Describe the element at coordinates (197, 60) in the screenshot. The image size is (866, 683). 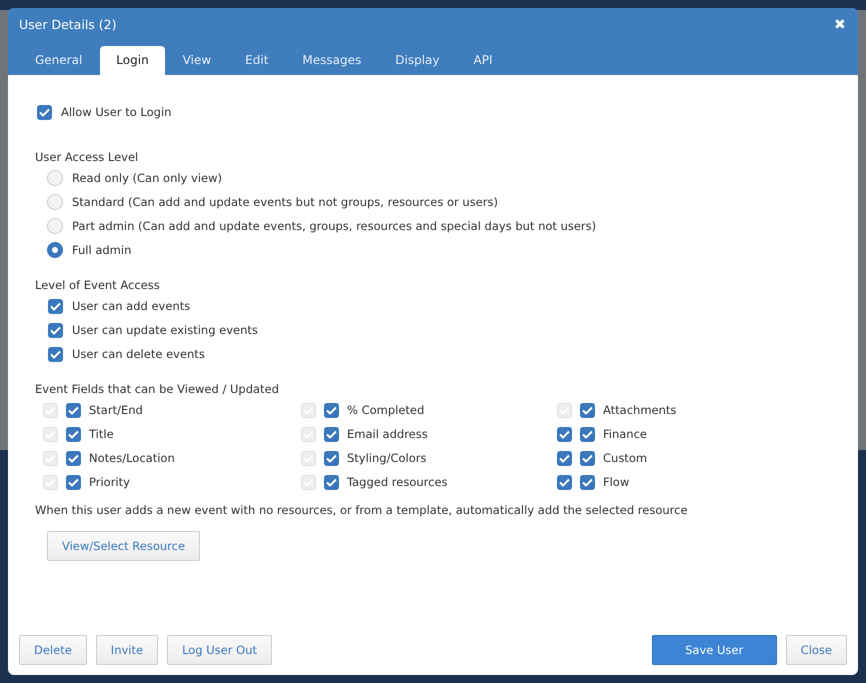
I see `tab: View` at that location.